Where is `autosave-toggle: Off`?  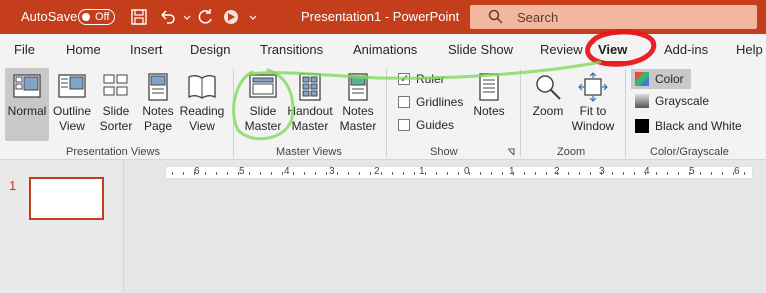 autosave-toggle: Off is located at coordinates (96, 17).